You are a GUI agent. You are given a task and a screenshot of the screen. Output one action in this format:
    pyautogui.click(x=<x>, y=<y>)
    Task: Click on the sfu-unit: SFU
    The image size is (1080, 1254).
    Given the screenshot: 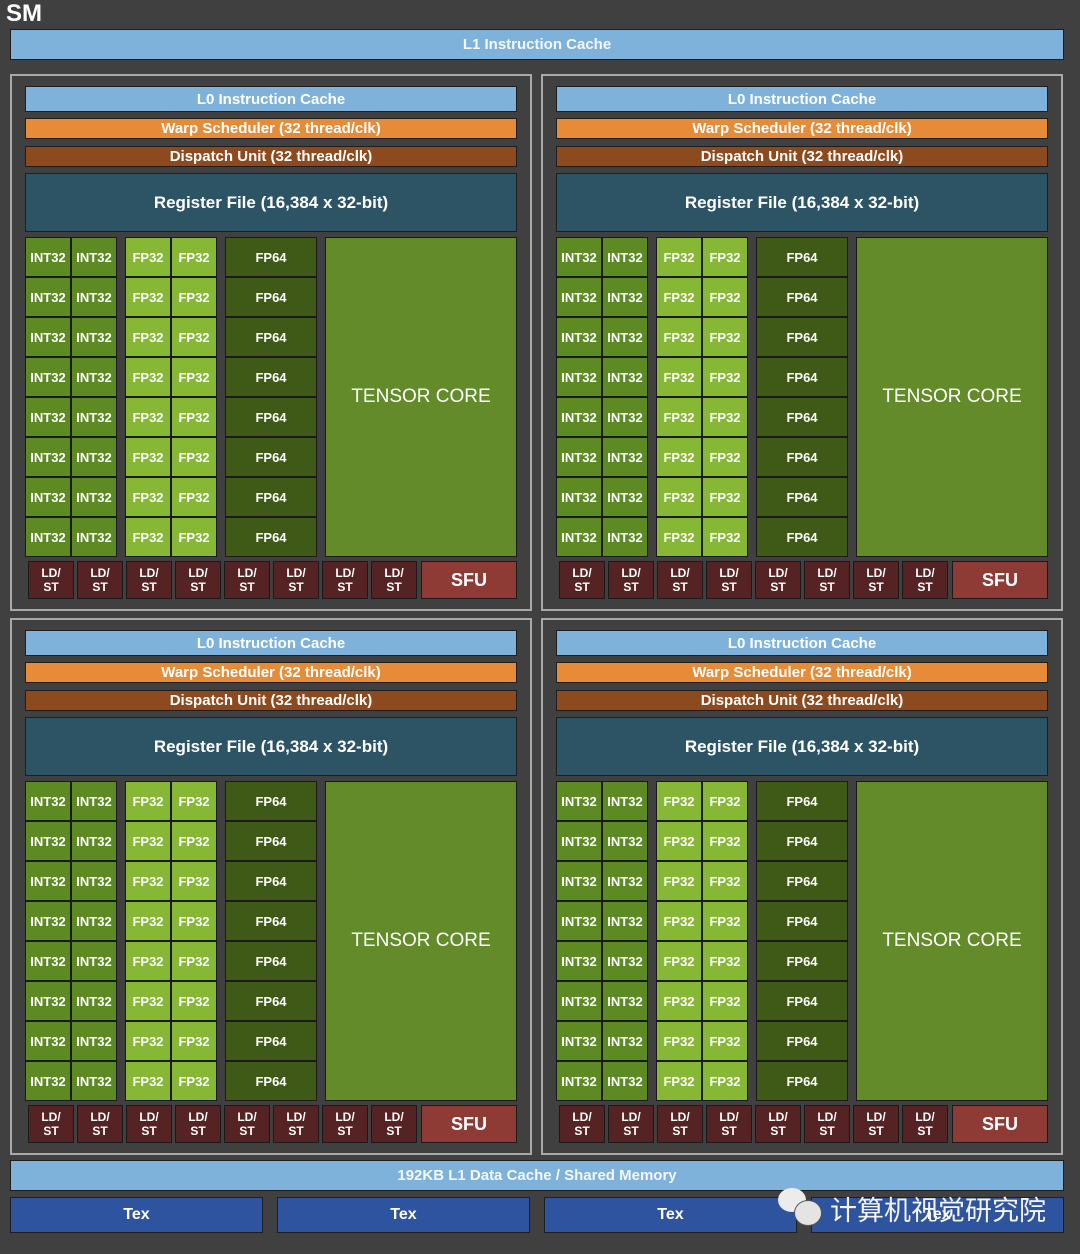 What is the action you would take?
    pyautogui.click(x=1000, y=1124)
    